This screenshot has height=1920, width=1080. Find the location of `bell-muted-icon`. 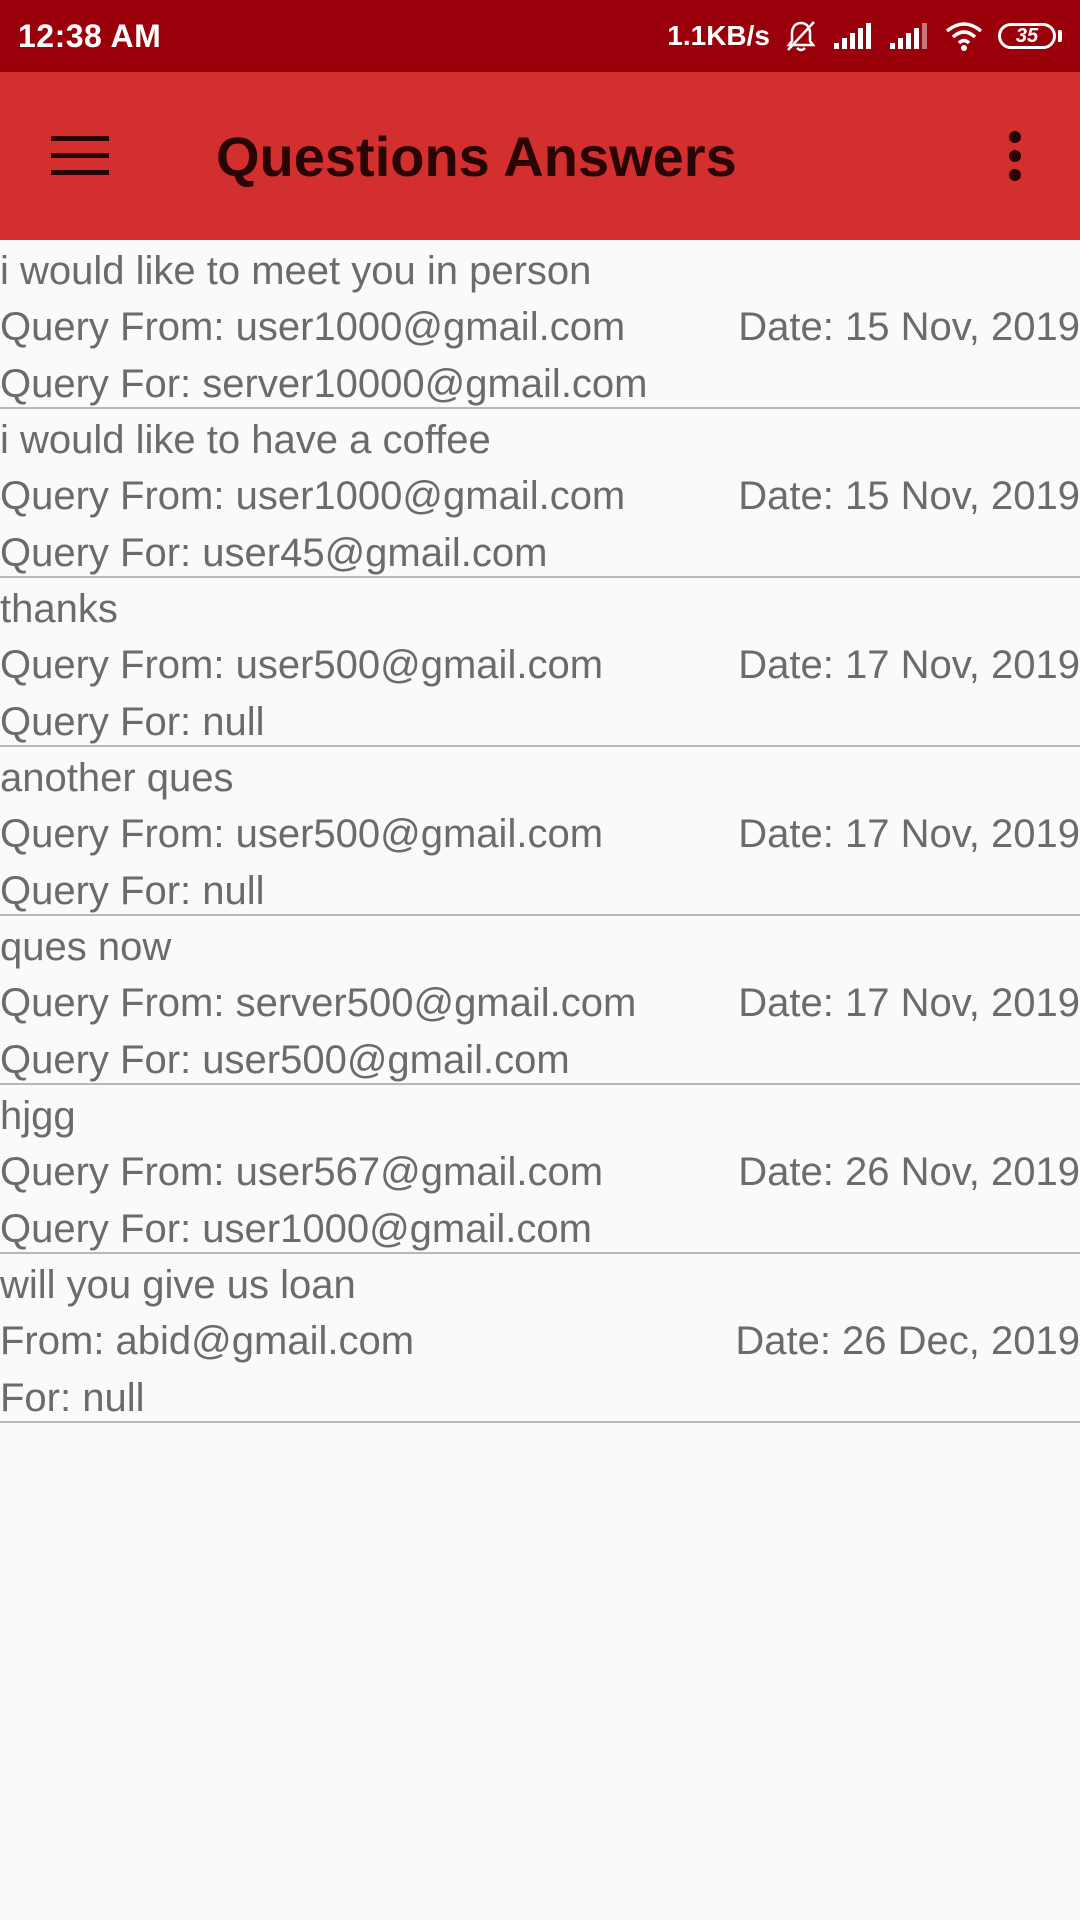

bell-muted-icon is located at coordinates (801, 36).